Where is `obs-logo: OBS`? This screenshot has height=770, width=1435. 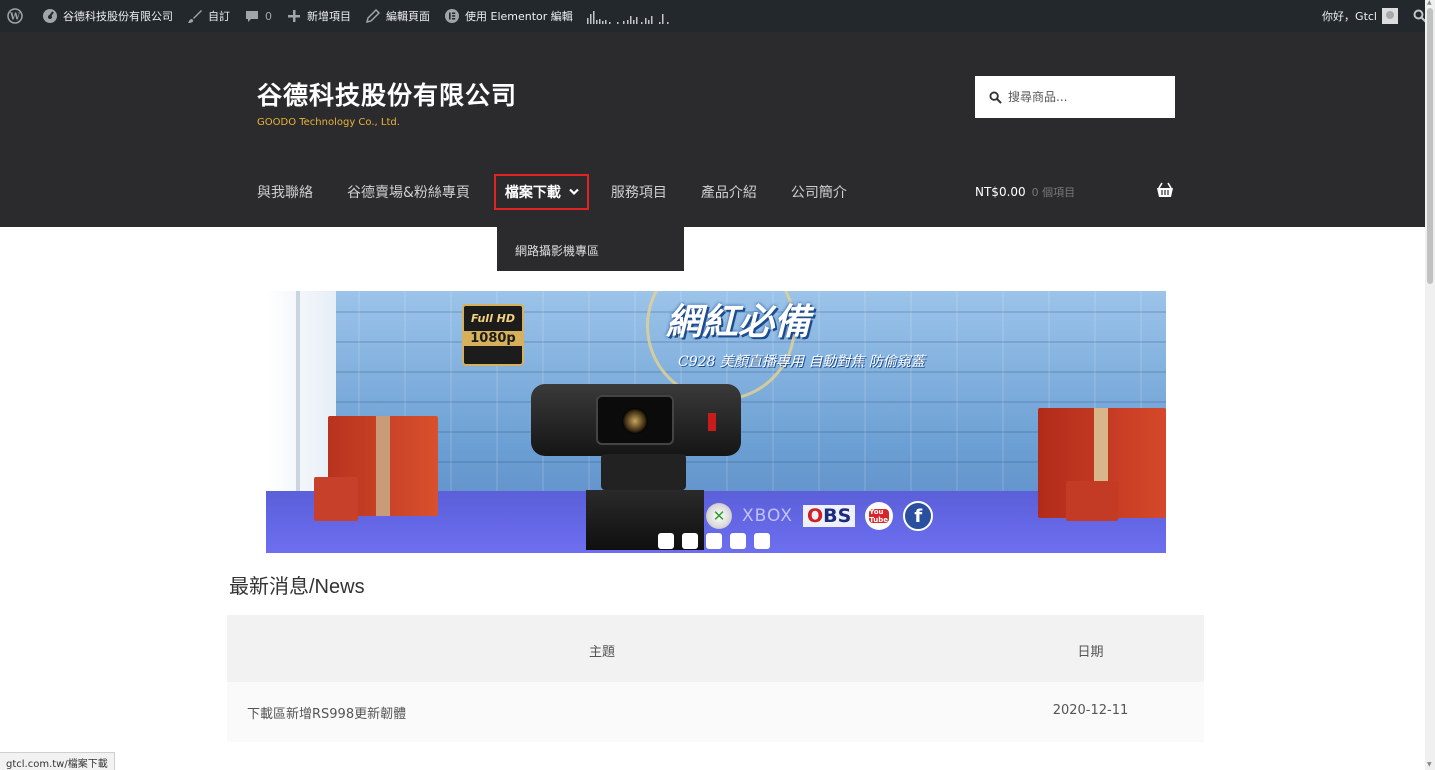
obs-logo: OBS is located at coordinates (829, 516).